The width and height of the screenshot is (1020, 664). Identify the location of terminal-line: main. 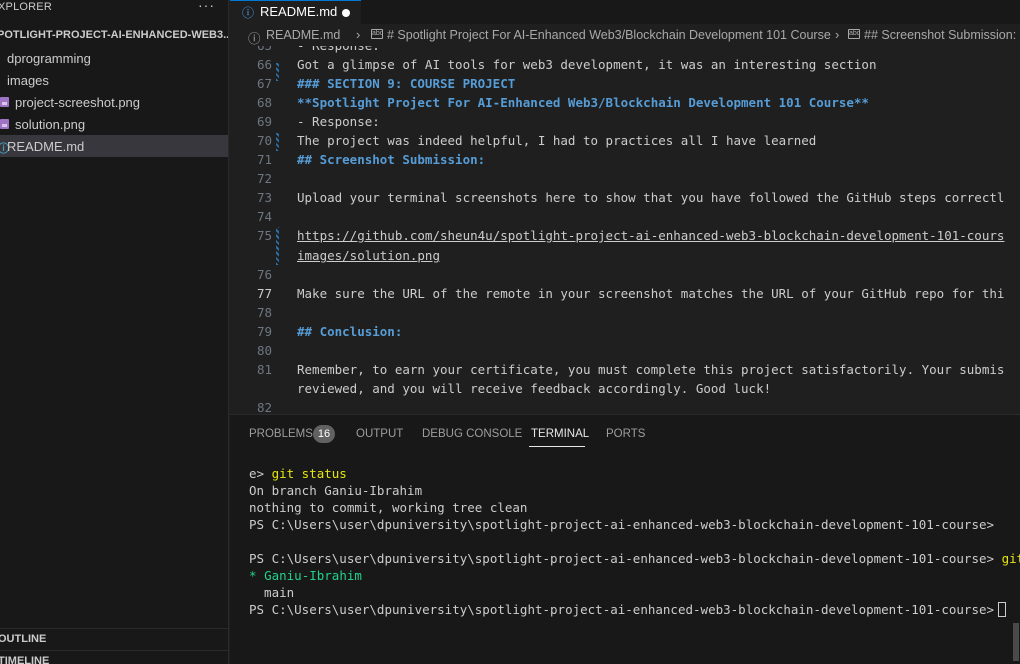
(272, 592).